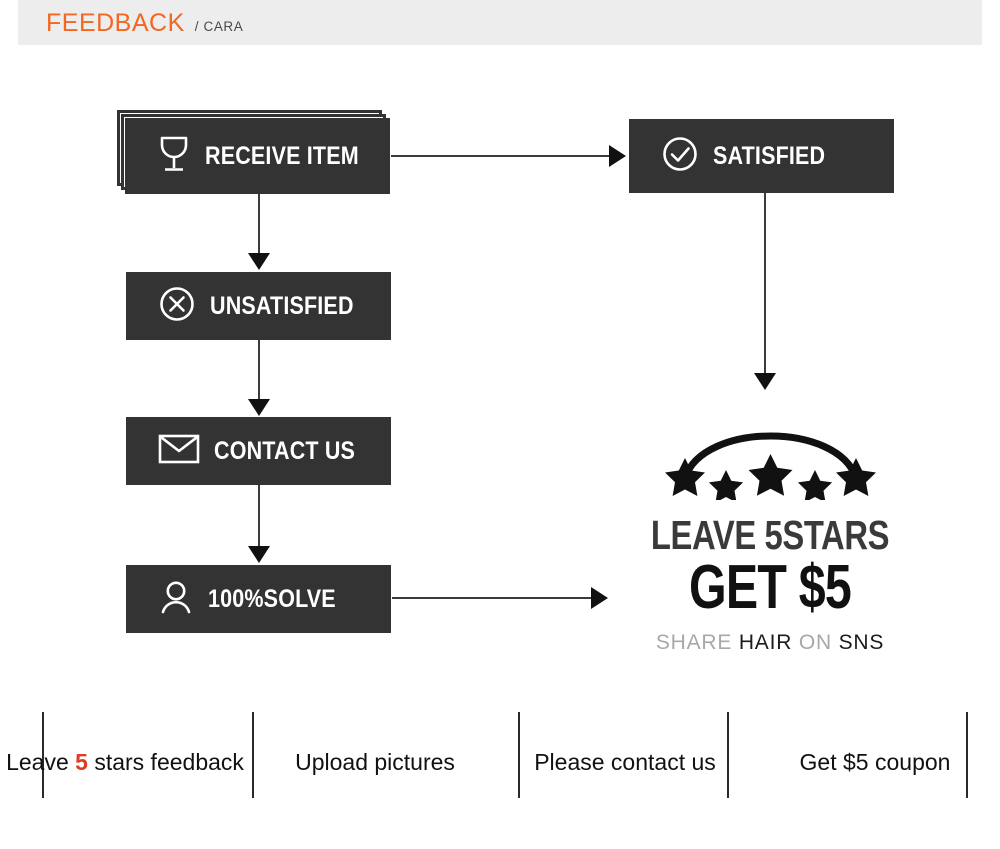 The height and width of the screenshot is (849, 1000). I want to click on bottom-cell-text: Get $5 coupon, so click(875, 761).